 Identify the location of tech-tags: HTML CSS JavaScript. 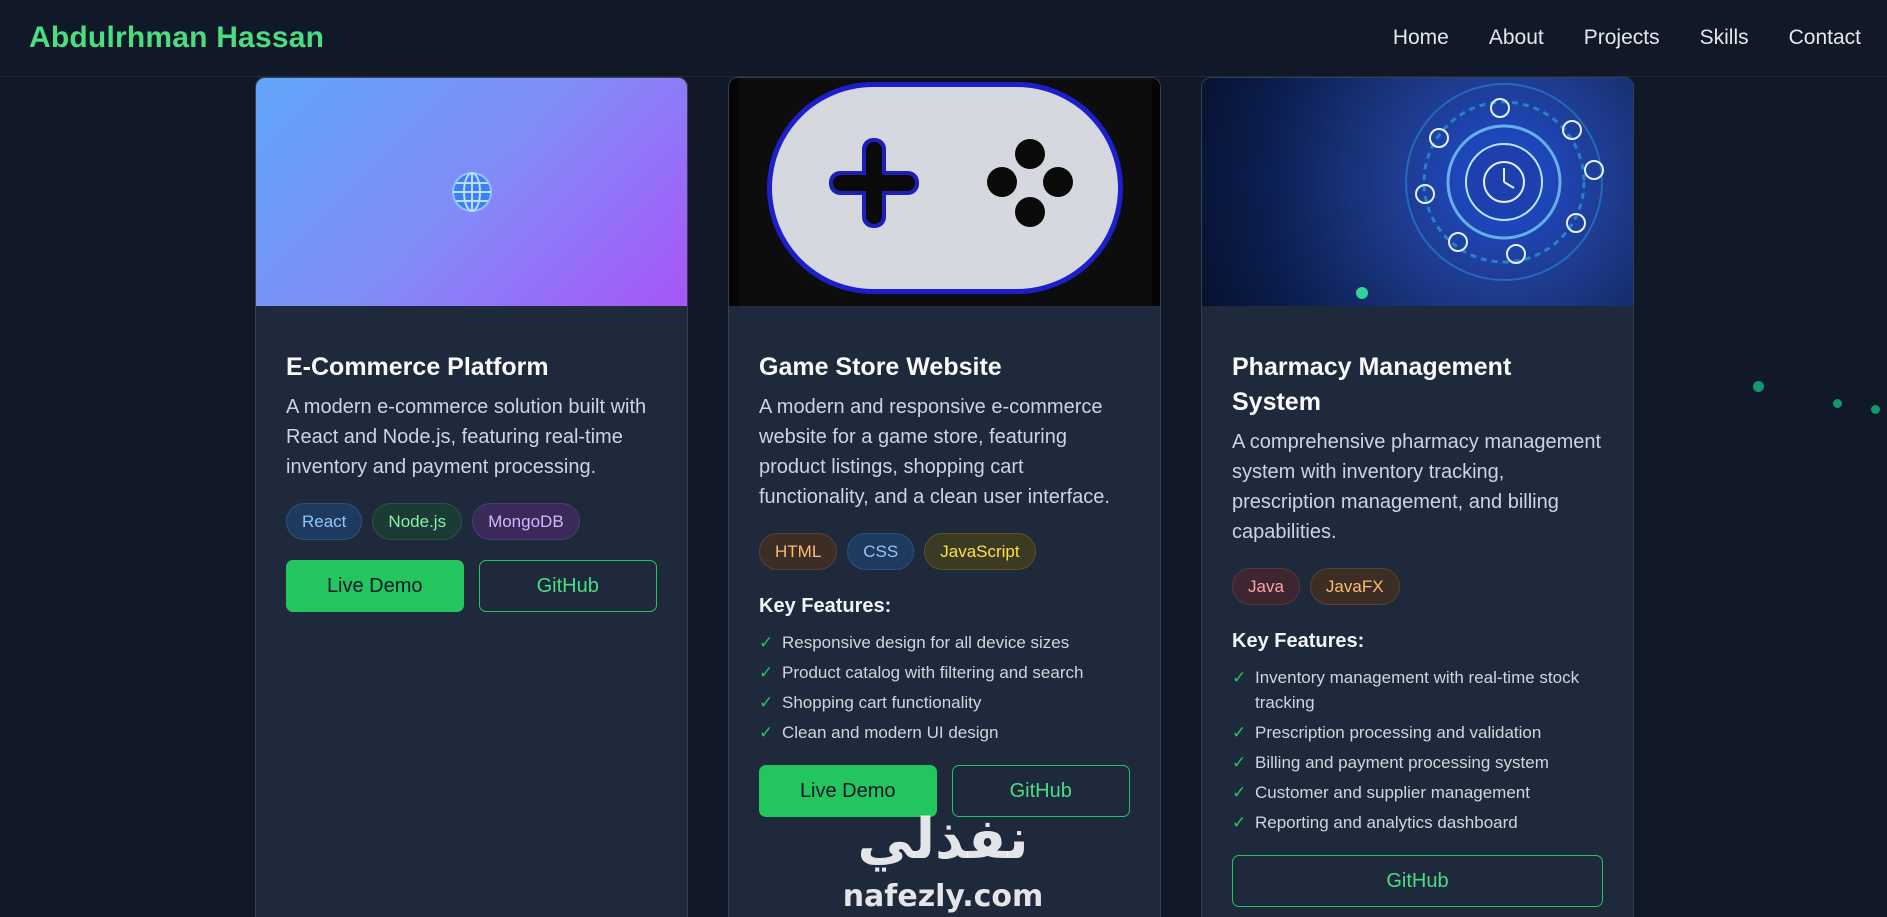
(944, 551).